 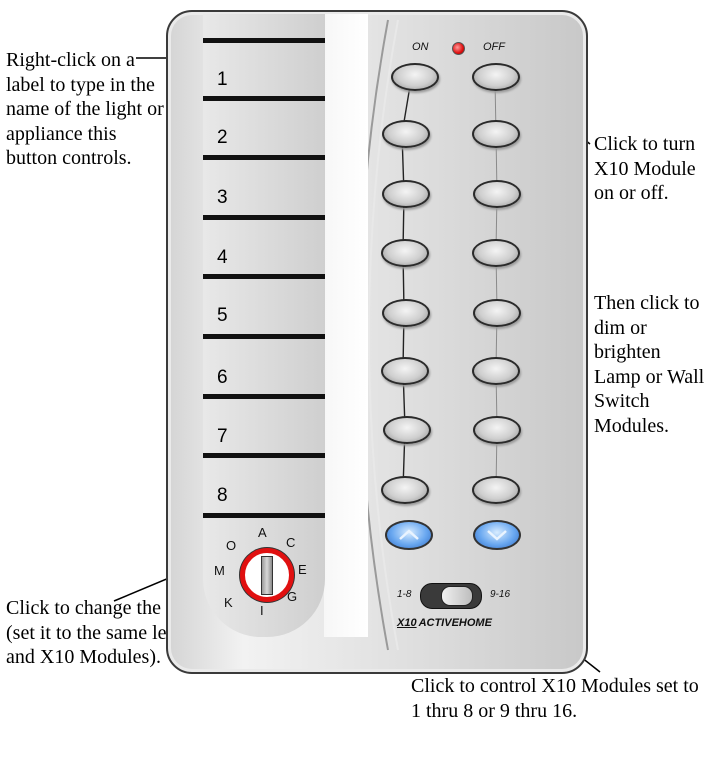 I want to click on module-label-5: 5, so click(x=222, y=316).